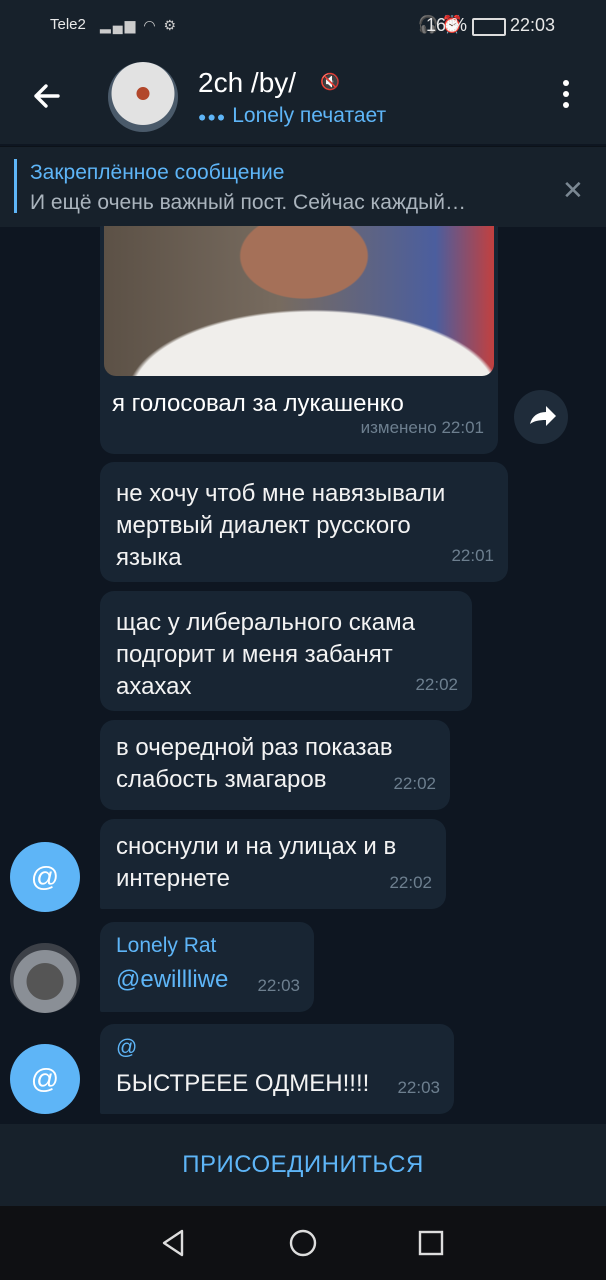 This screenshot has height=1280, width=606. Describe the element at coordinates (221, 779) in the screenshot. I see `message-line: слабость змагаров` at that location.